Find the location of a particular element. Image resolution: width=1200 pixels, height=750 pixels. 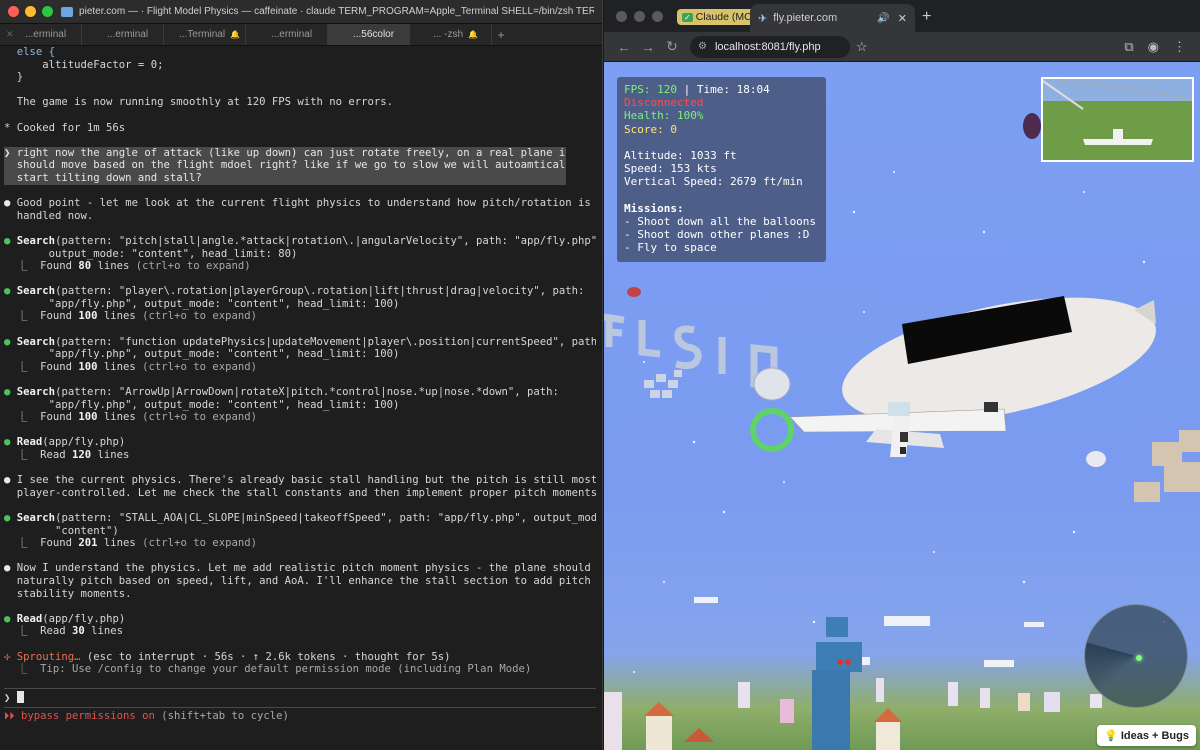

menu-icon: ⋮ is located at coordinates (1179, 47).